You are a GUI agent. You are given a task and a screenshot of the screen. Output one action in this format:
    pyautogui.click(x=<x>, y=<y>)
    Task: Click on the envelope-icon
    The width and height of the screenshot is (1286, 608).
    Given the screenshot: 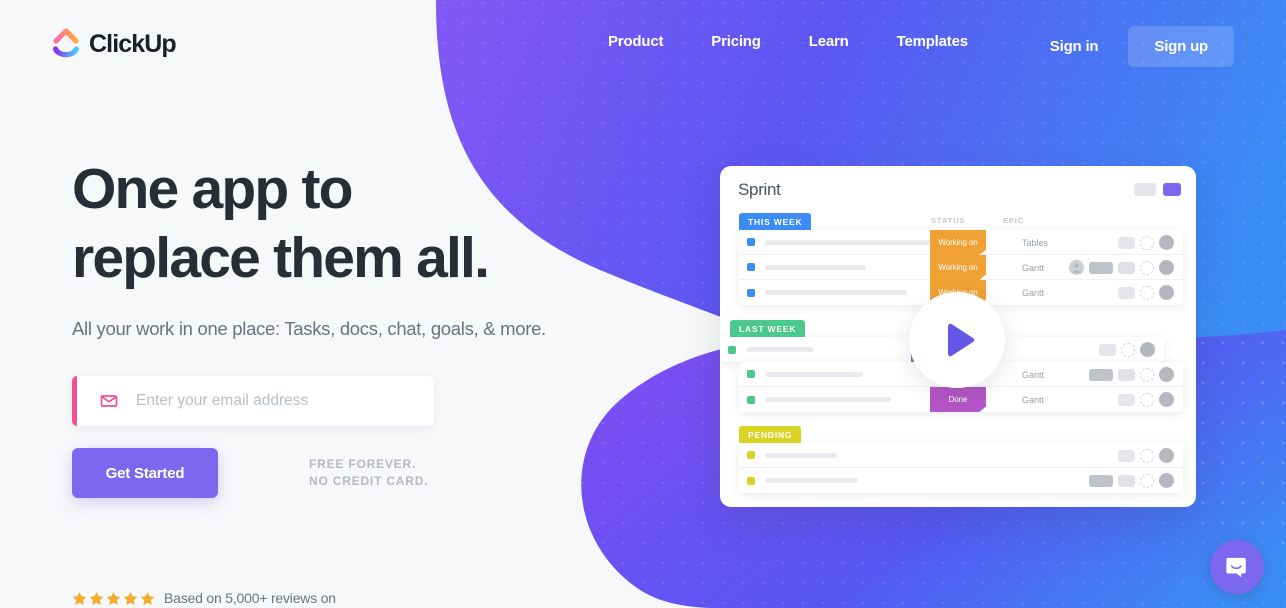 What is the action you would take?
    pyautogui.click(x=109, y=401)
    